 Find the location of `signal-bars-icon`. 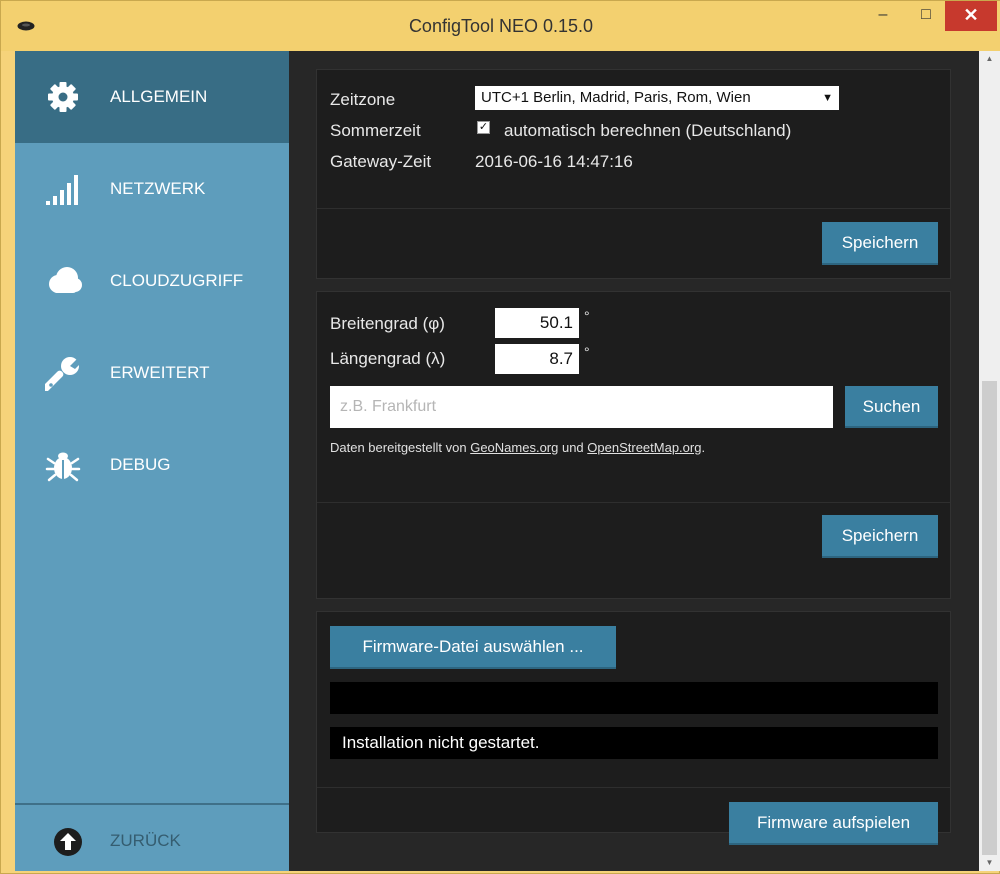

signal-bars-icon is located at coordinates (62, 190).